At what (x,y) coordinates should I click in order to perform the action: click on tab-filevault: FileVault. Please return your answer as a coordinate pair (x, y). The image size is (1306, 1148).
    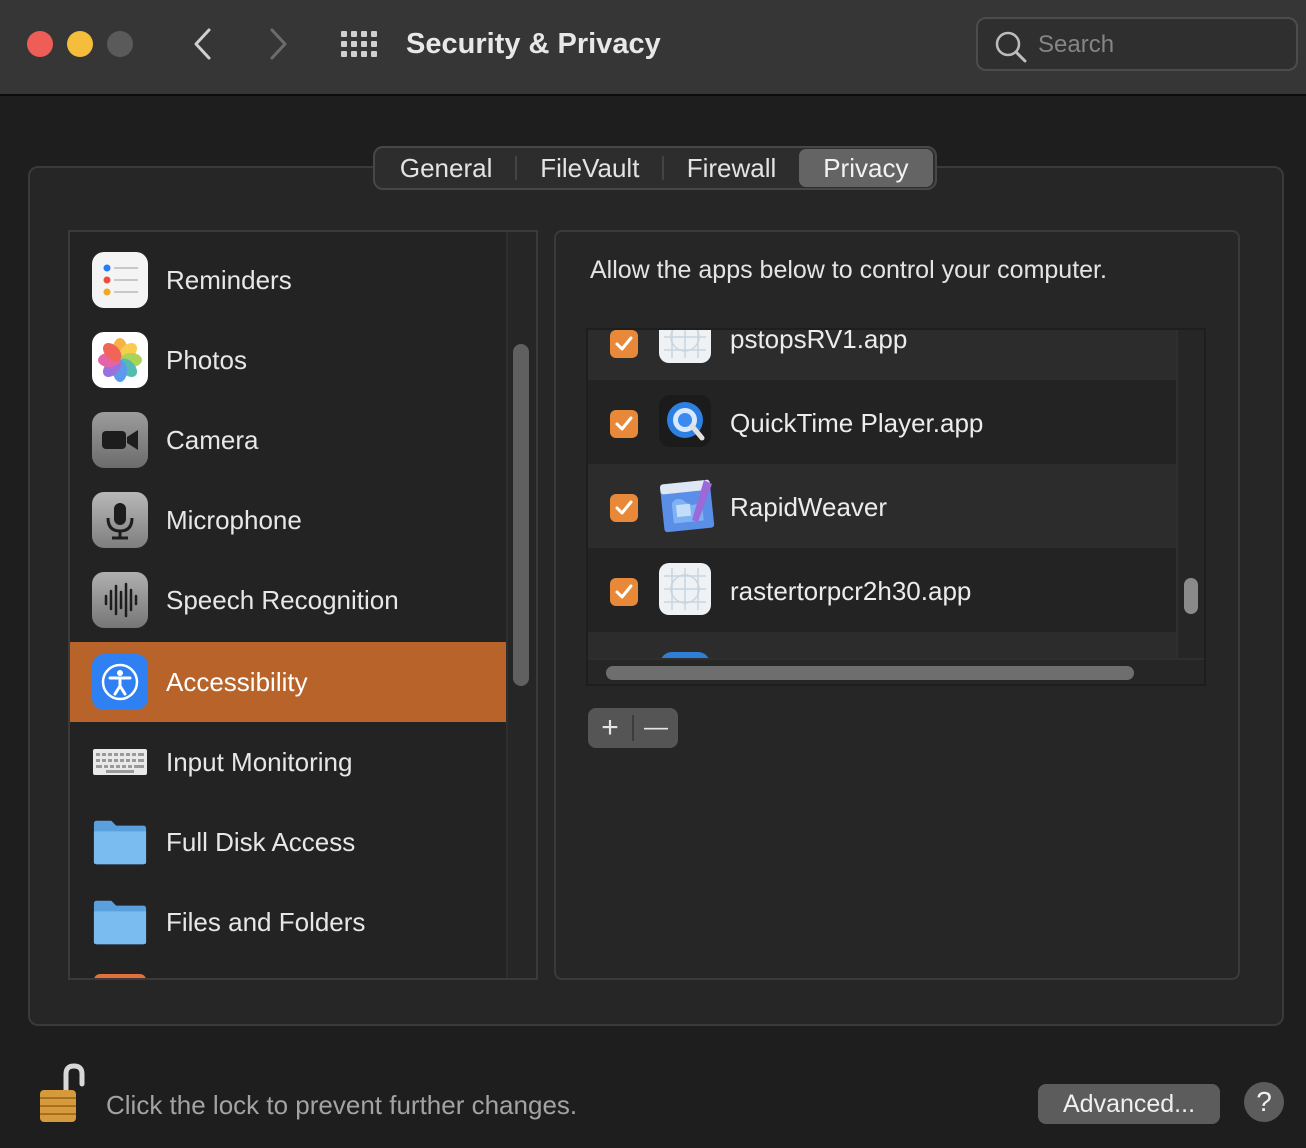
    Looking at the image, I should click on (589, 168).